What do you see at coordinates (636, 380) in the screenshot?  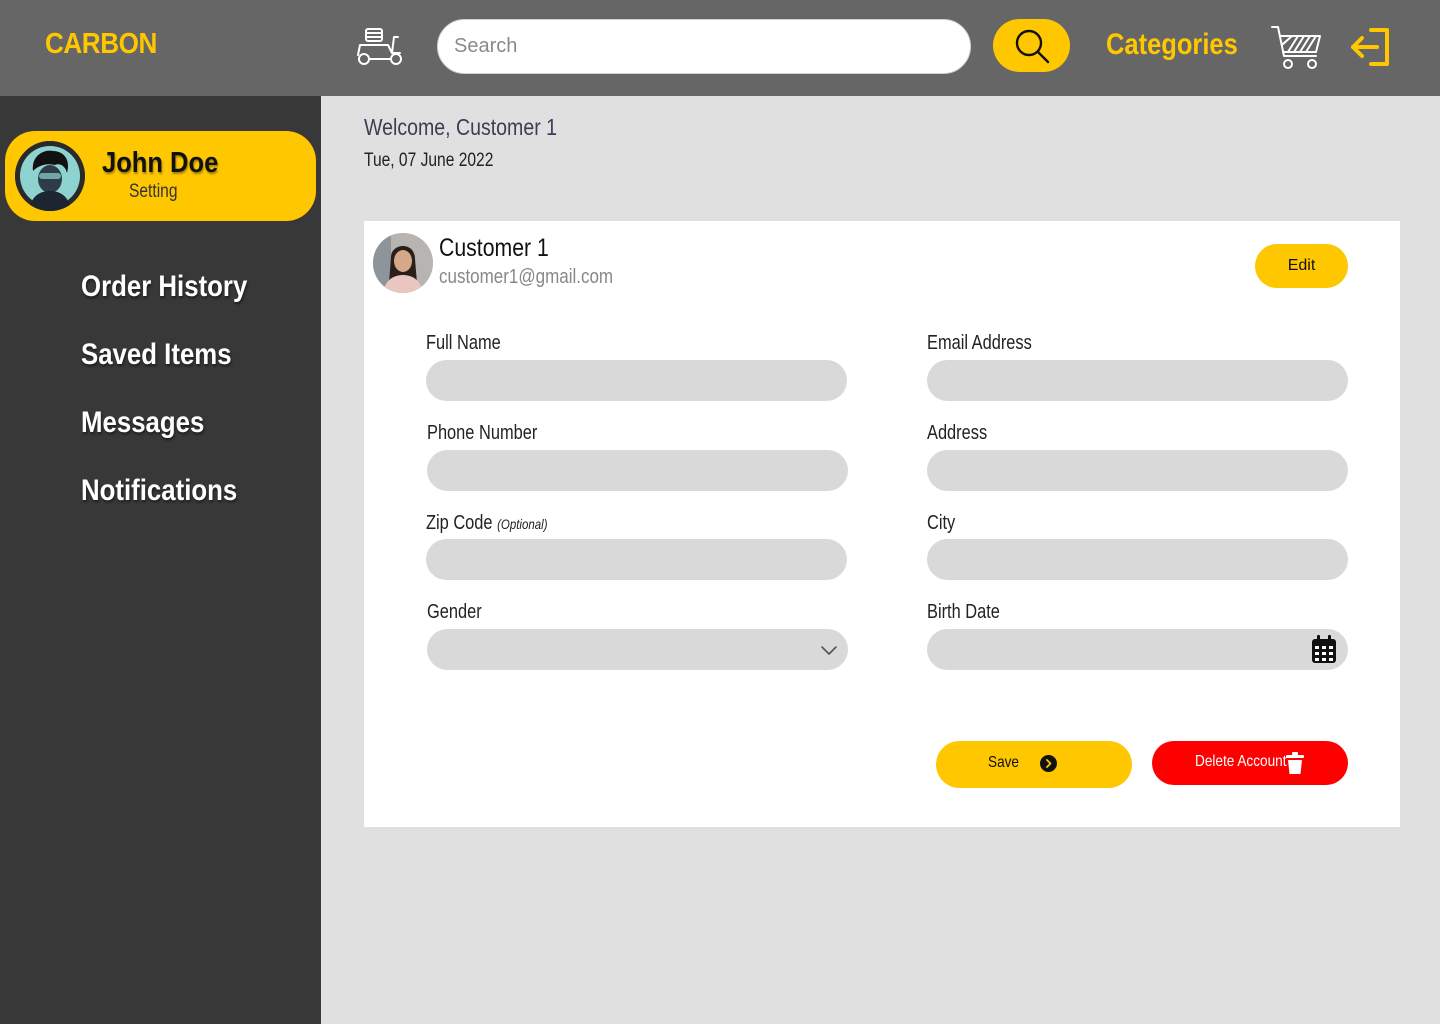 I see `full-name-field` at bounding box center [636, 380].